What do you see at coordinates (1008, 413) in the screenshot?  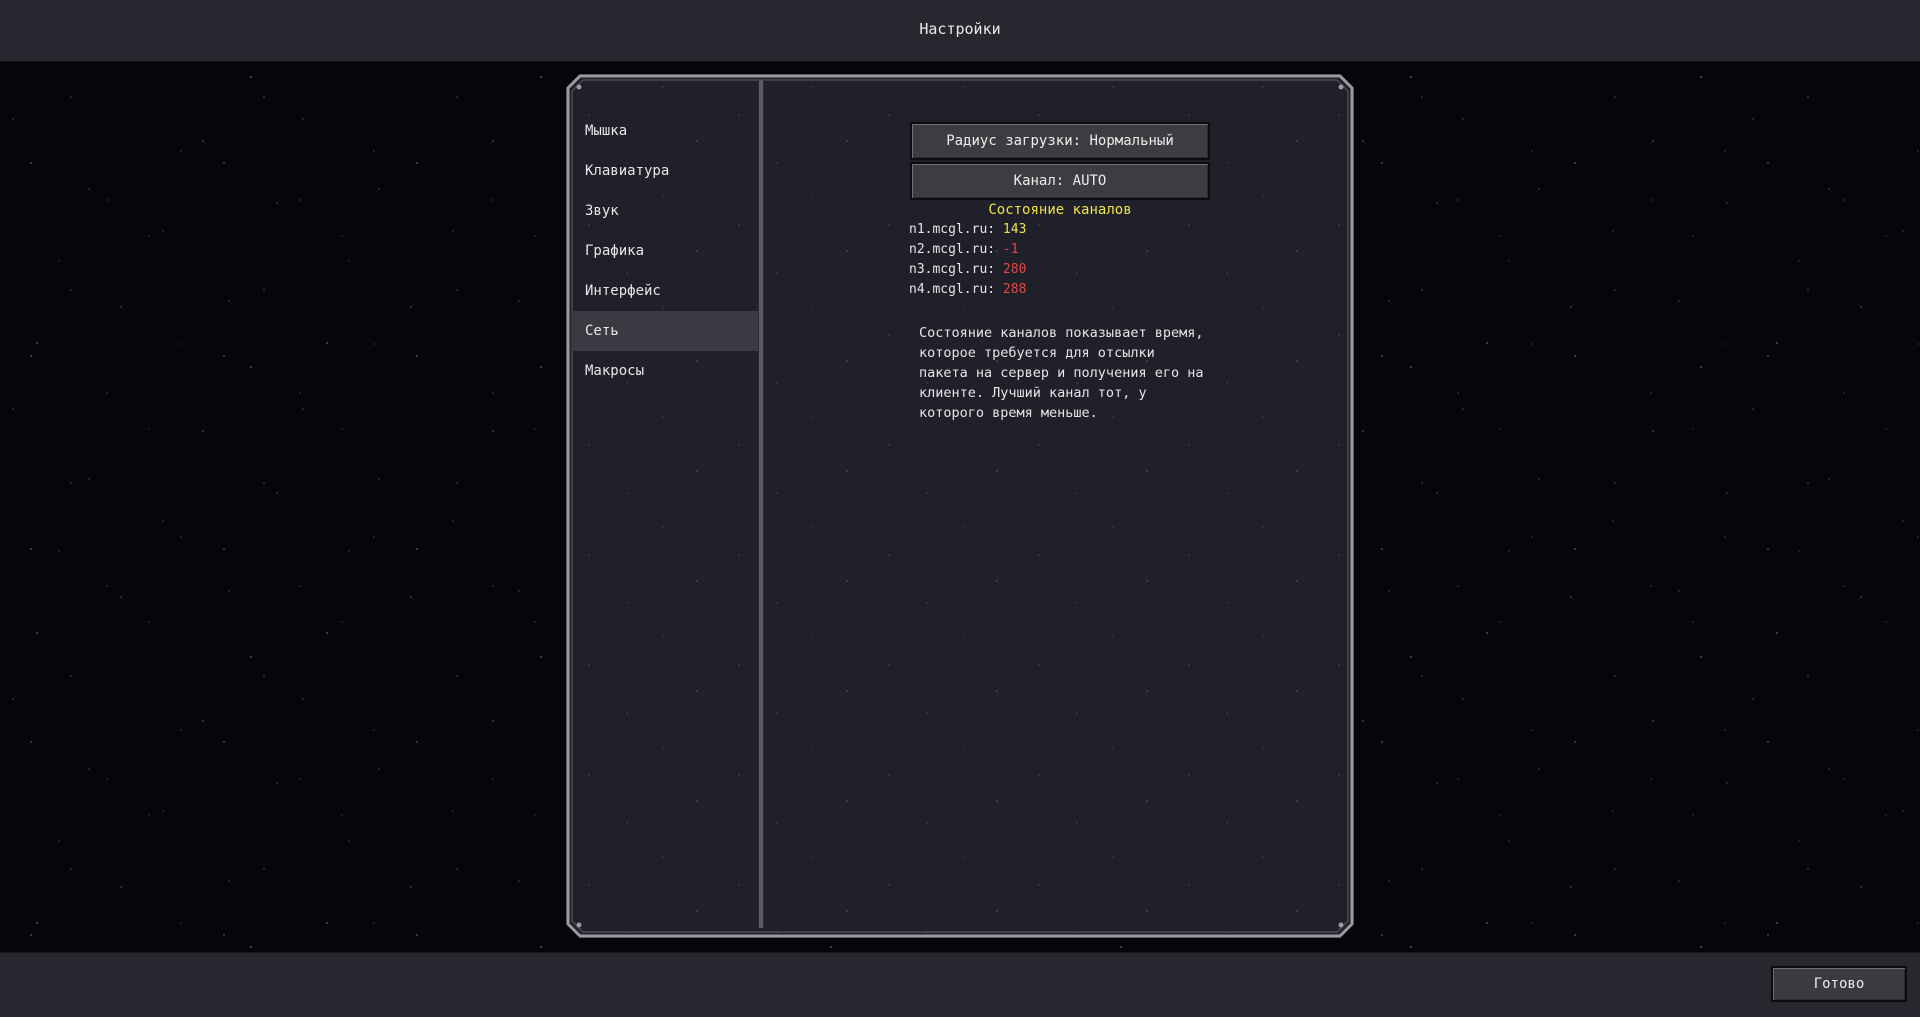 I see `description-line: которого время меньше.` at bounding box center [1008, 413].